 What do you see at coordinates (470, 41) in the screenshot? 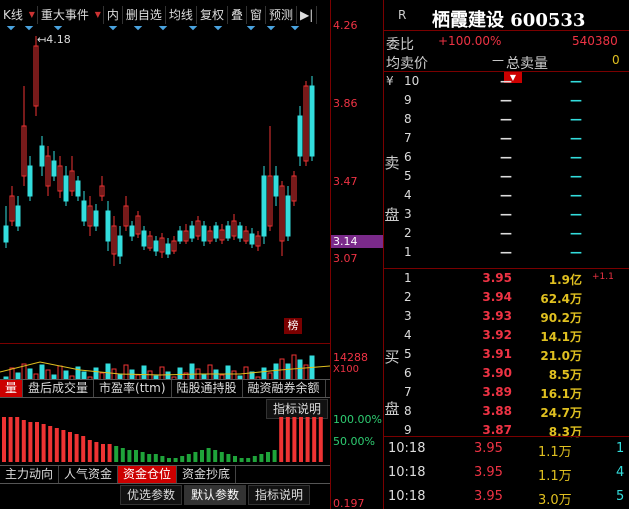
I see `wei-bi-value: +100.00%` at bounding box center [470, 41].